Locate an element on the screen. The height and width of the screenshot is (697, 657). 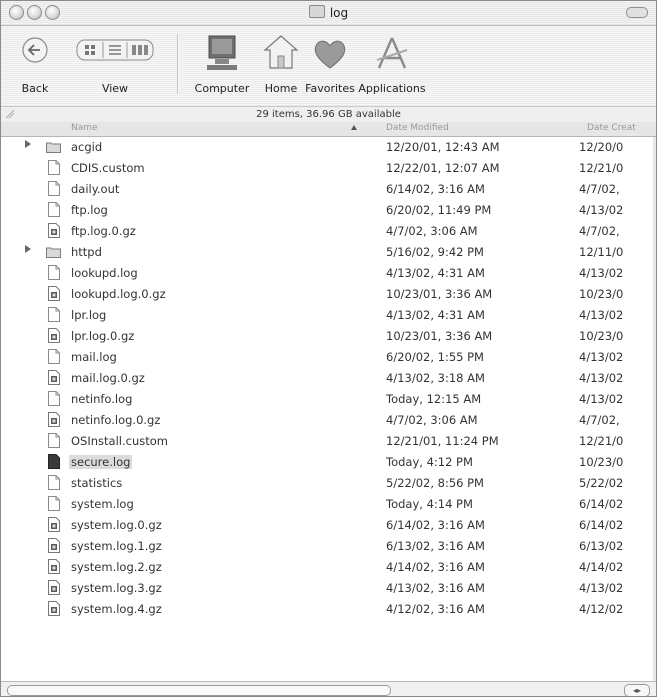
file-name-cell: CDIS.custom is located at coordinates (108, 168).